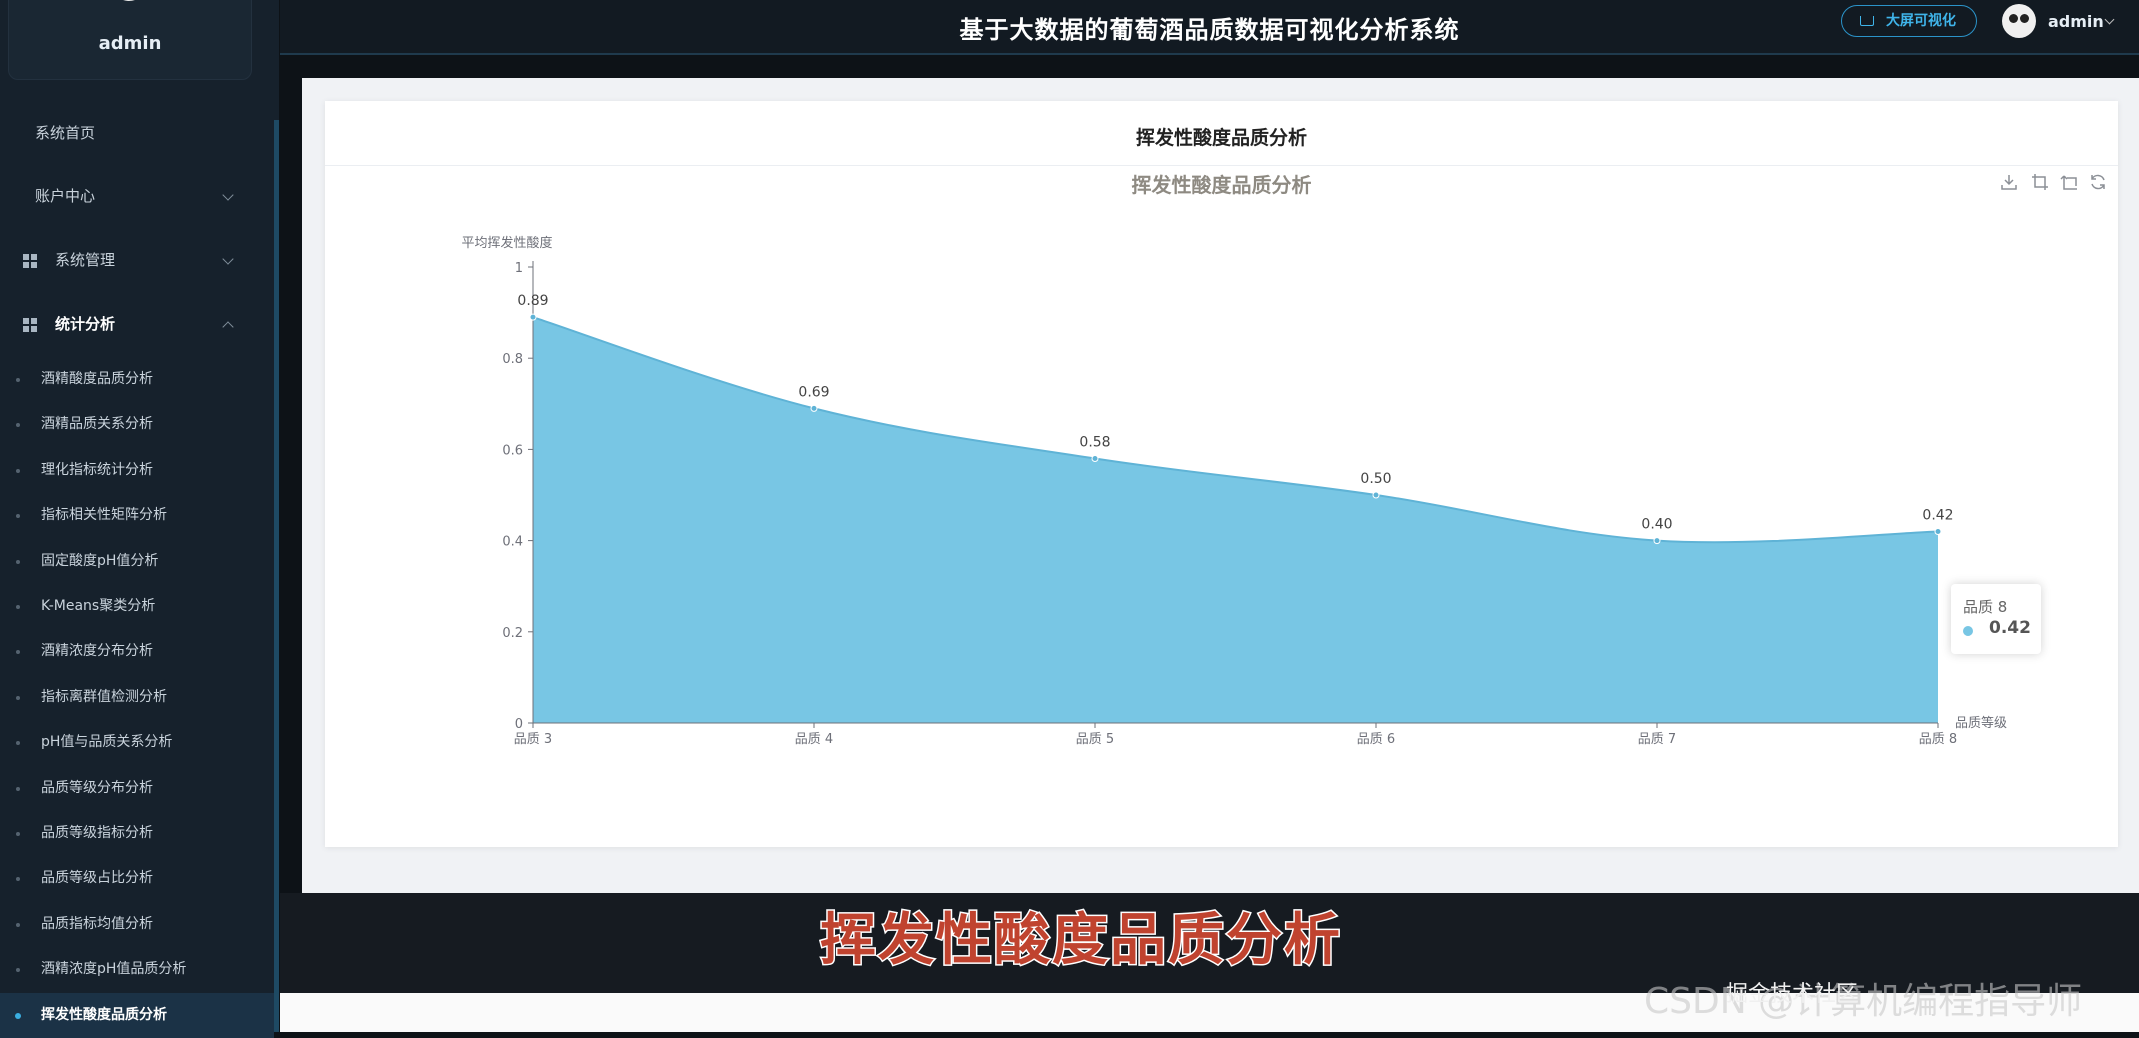 Image resolution: width=2139 pixels, height=1038 pixels. What do you see at coordinates (512, 450) in the screenshot?
I see `y-tick-label: 0.6` at bounding box center [512, 450].